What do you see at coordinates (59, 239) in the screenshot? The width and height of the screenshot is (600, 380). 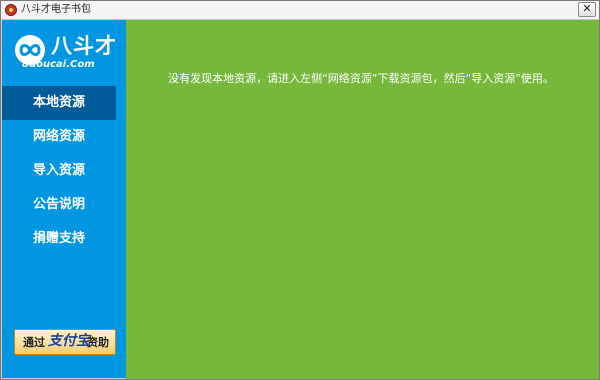 I see `sidebar-item-donate-support: 捐赠支持` at bounding box center [59, 239].